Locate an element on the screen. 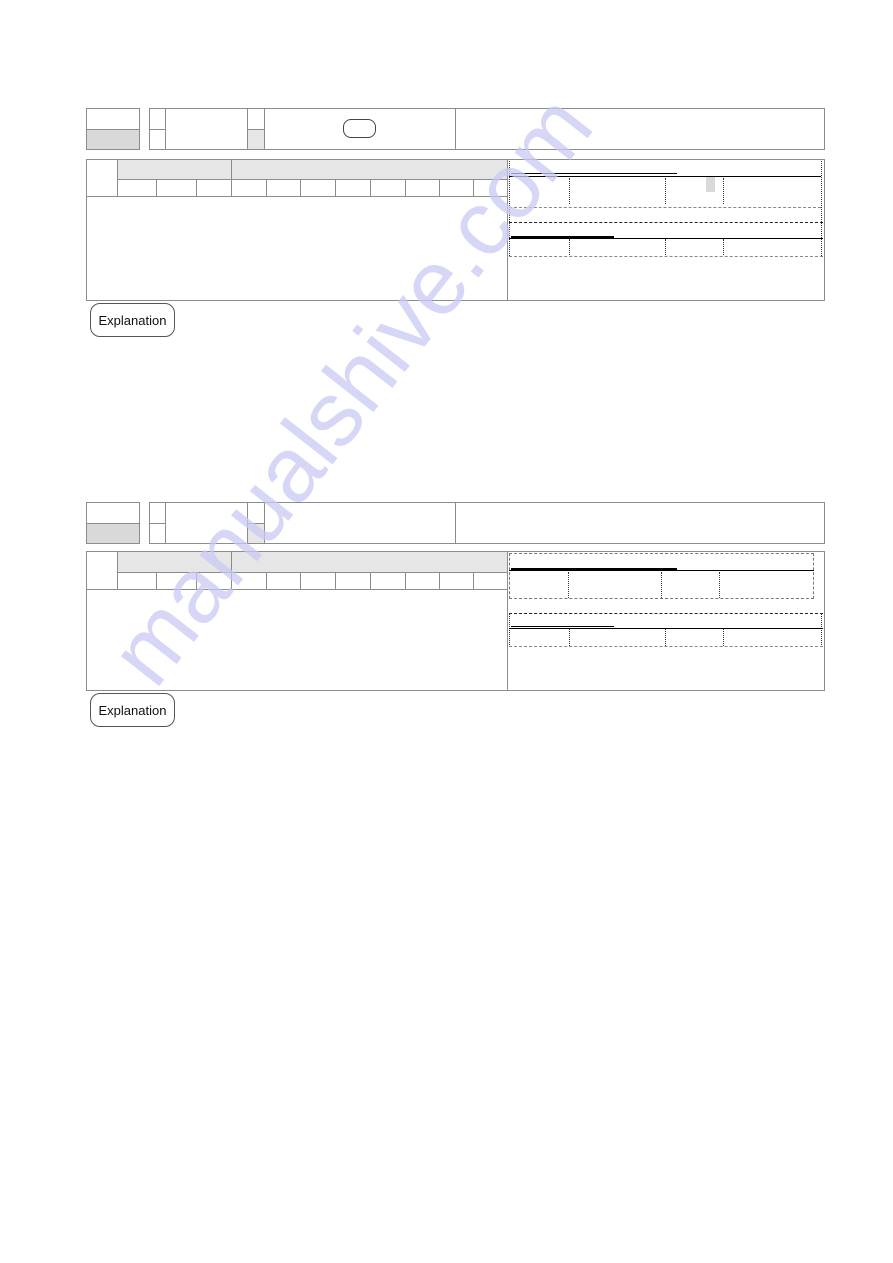  cursor-marker is located at coordinates (710, 184).